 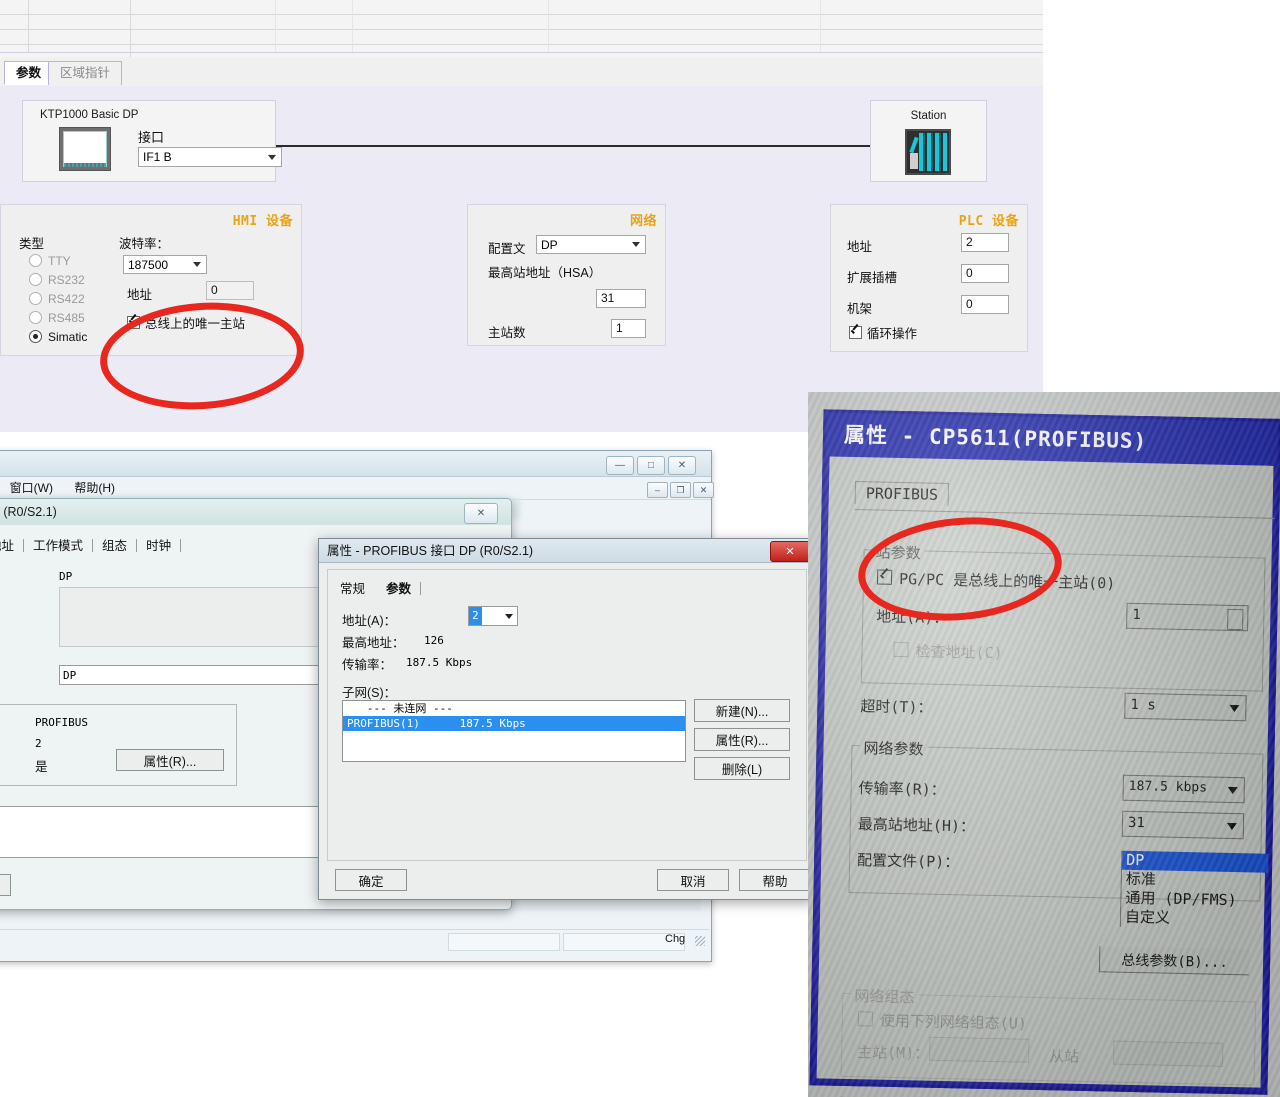 What do you see at coordinates (355, 464) in the screenshot?
I see `step7-title-bar: g01]` at bounding box center [355, 464].